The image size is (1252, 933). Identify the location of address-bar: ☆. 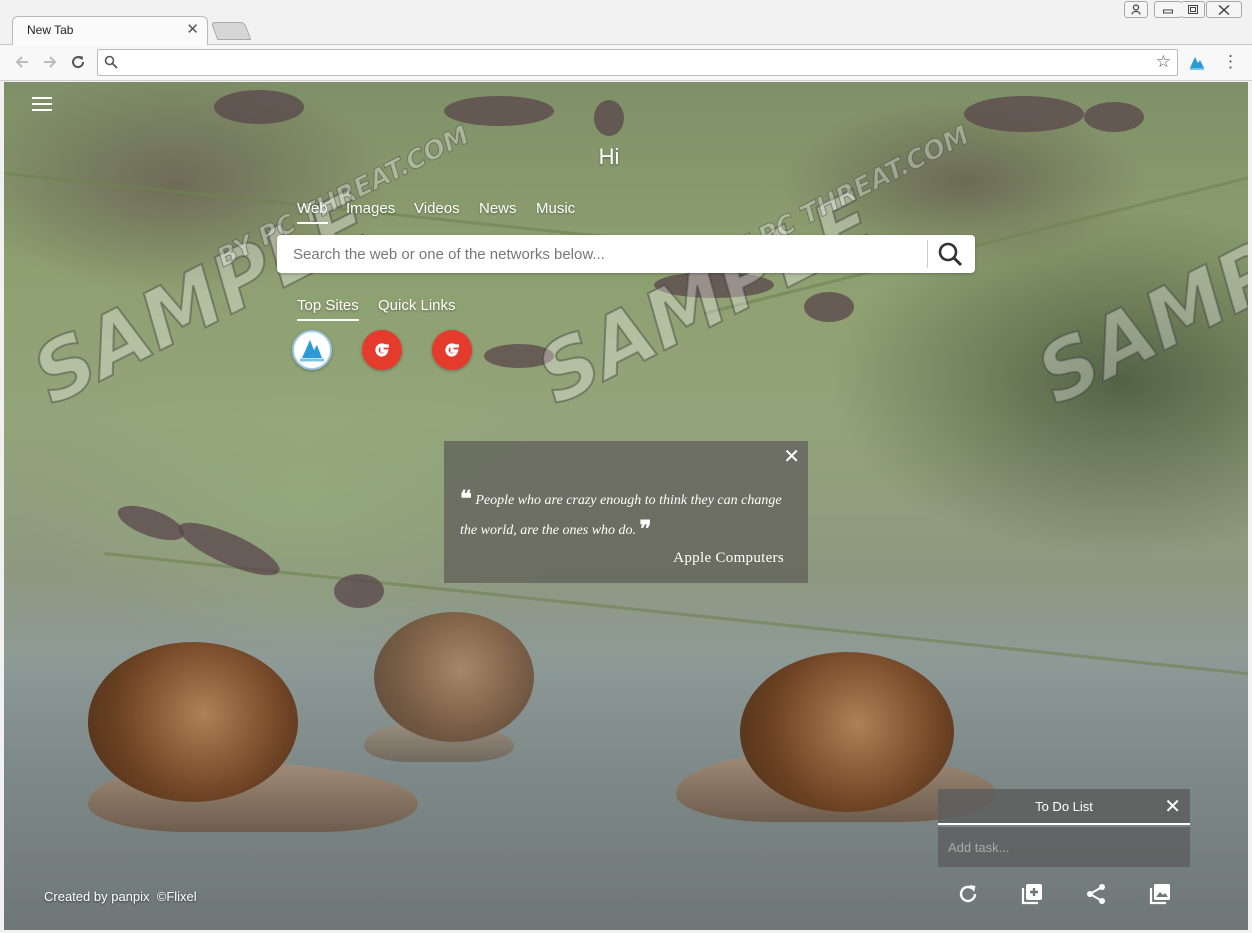
(637, 62).